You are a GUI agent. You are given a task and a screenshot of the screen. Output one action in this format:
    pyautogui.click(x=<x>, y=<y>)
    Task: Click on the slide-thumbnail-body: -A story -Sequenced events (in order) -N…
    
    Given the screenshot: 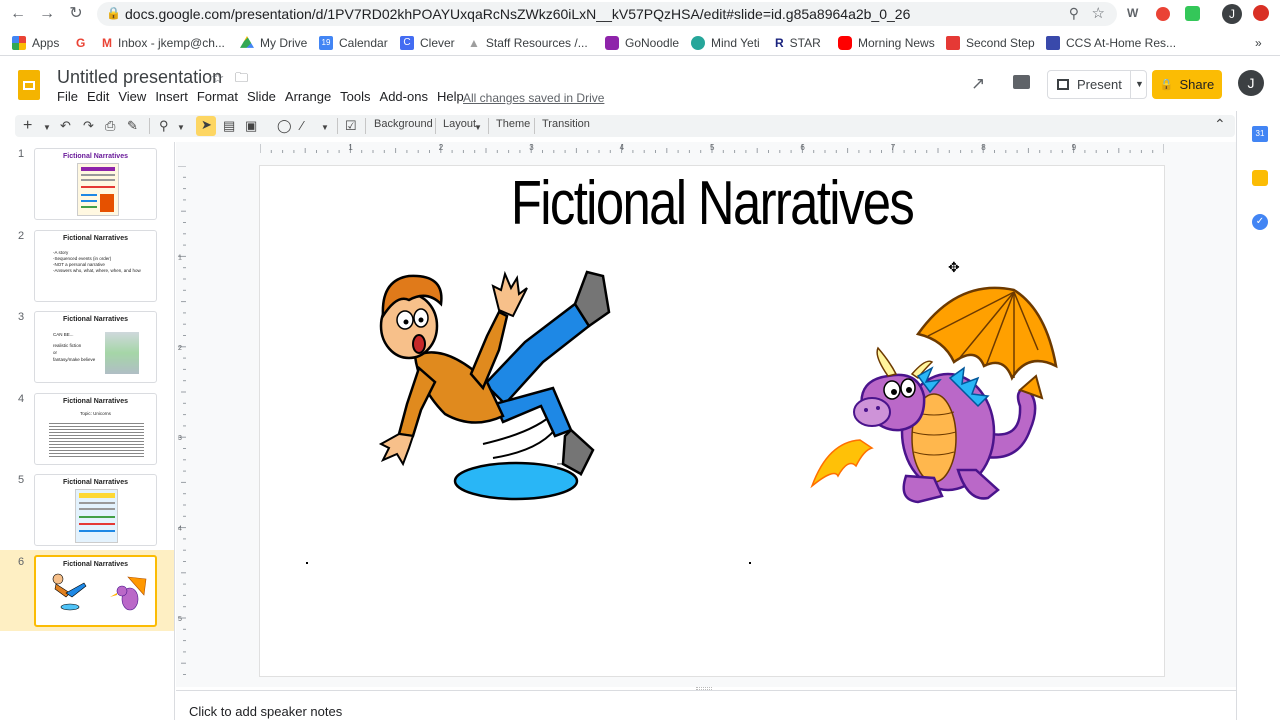 What is the action you would take?
    pyautogui.click(x=97, y=261)
    